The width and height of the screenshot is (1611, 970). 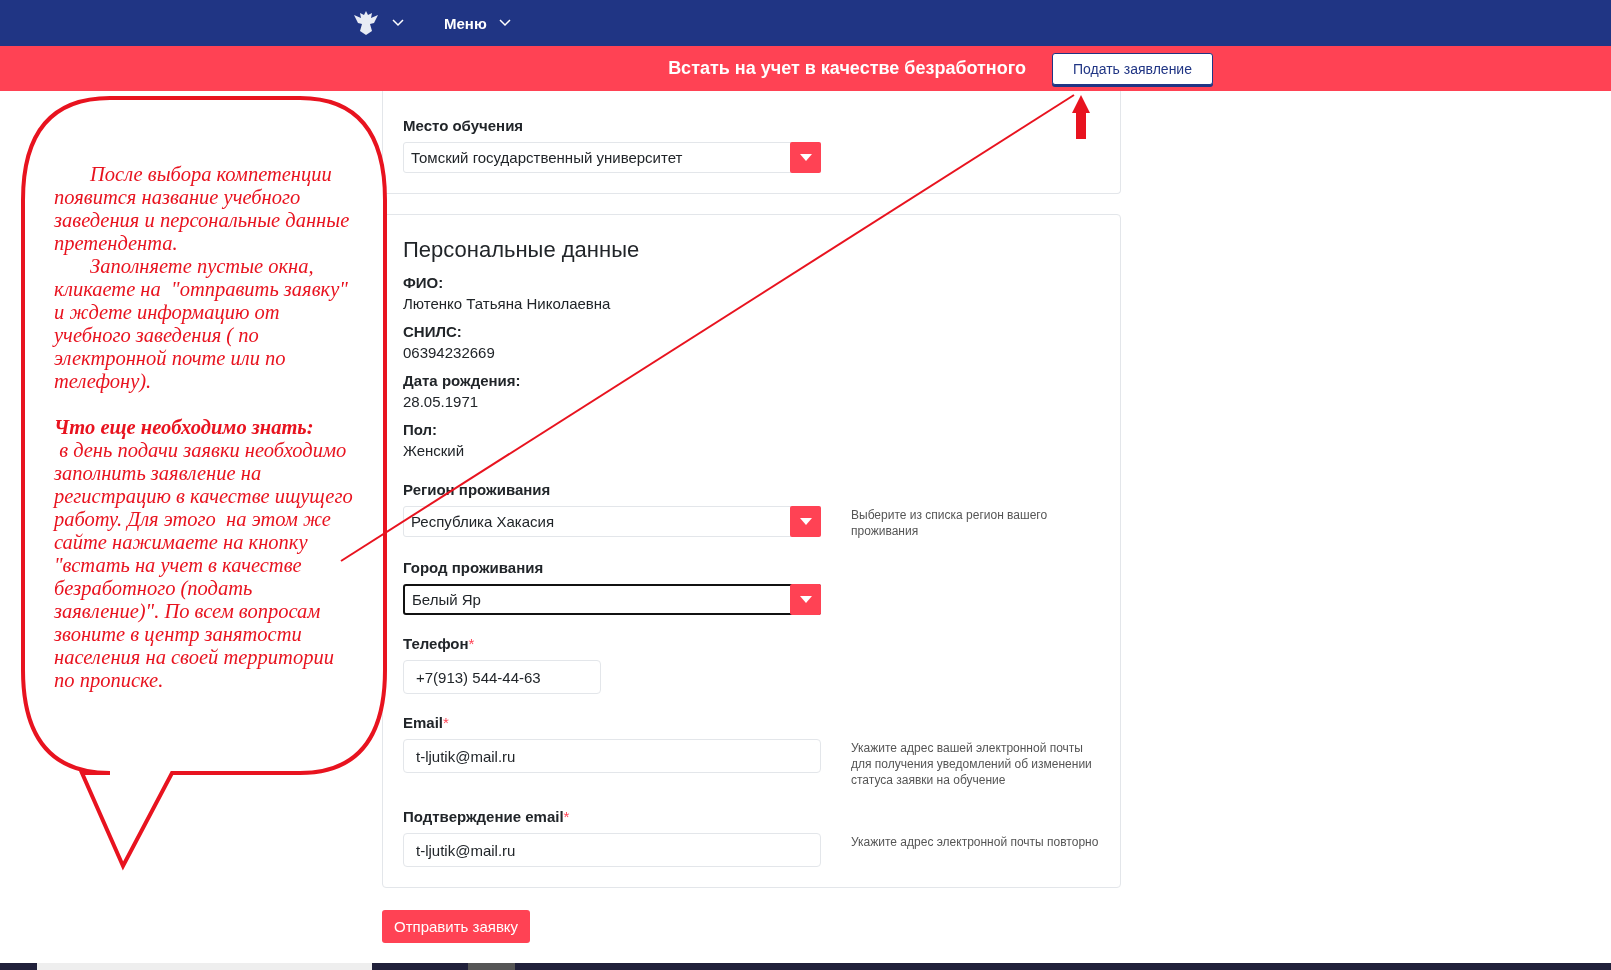 I want to click on info-label: Дата рождения:, so click(x=462, y=381).